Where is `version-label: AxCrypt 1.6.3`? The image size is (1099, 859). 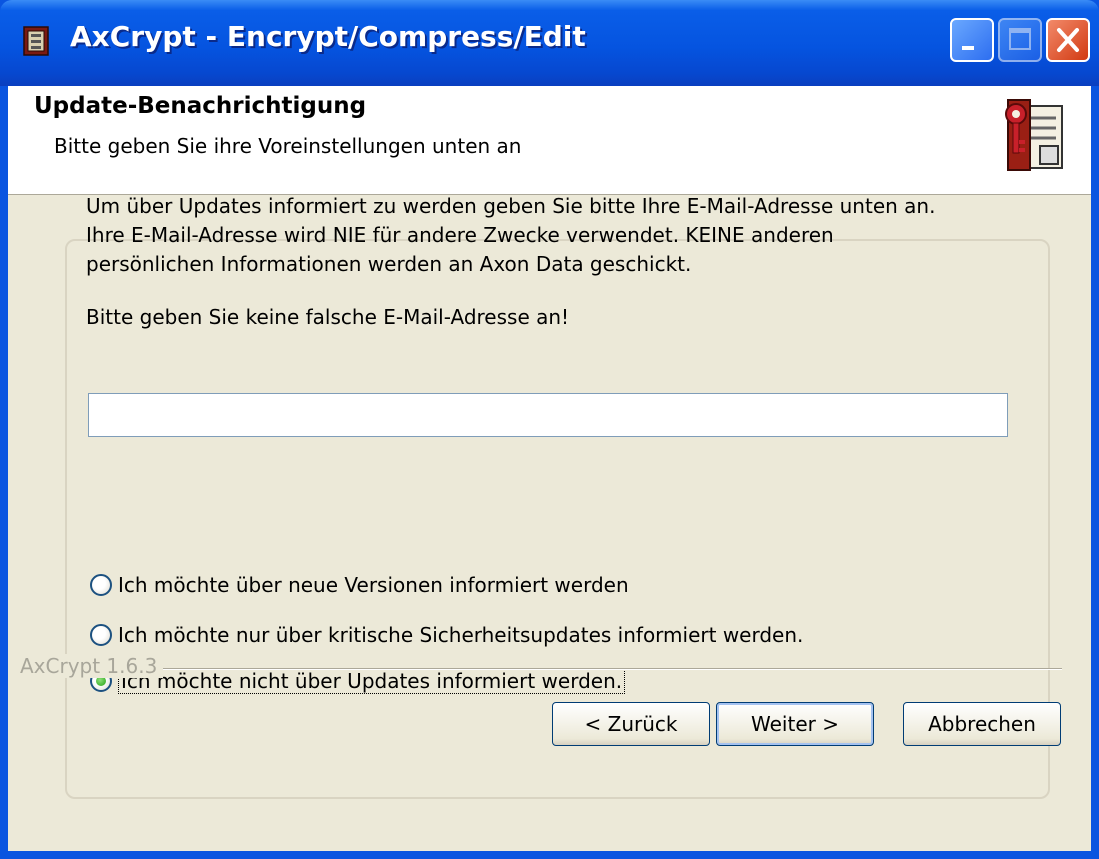 version-label: AxCrypt 1.6.3 is located at coordinates (92, 666).